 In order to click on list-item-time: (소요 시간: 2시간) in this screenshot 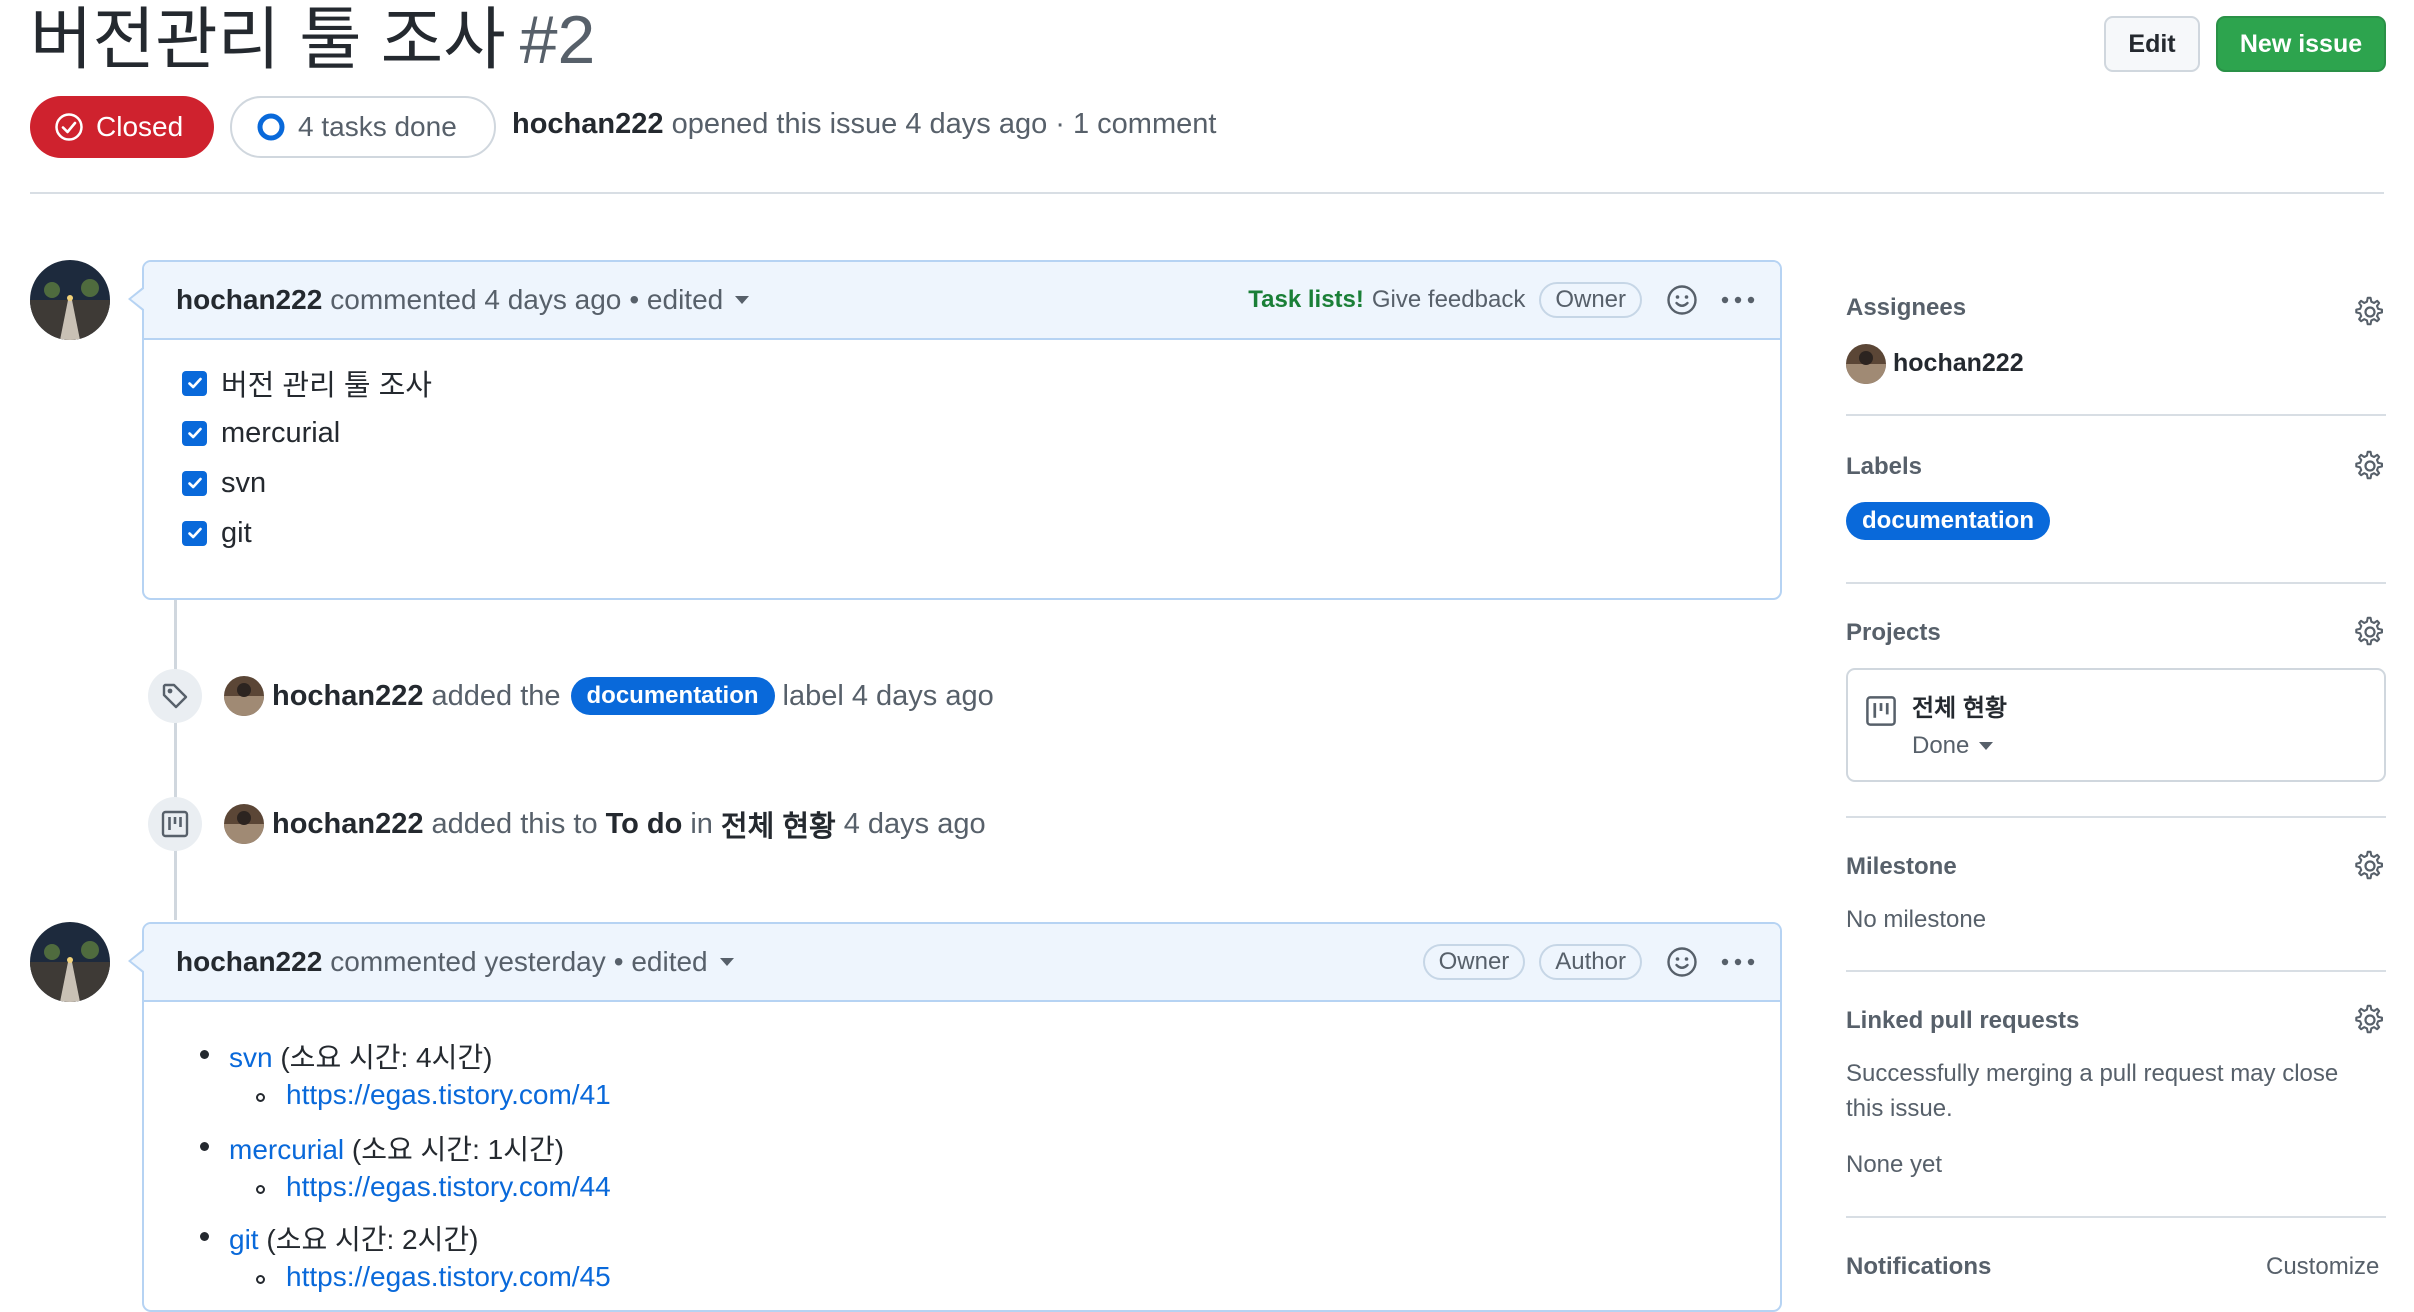, I will do `click(372, 1239)`.